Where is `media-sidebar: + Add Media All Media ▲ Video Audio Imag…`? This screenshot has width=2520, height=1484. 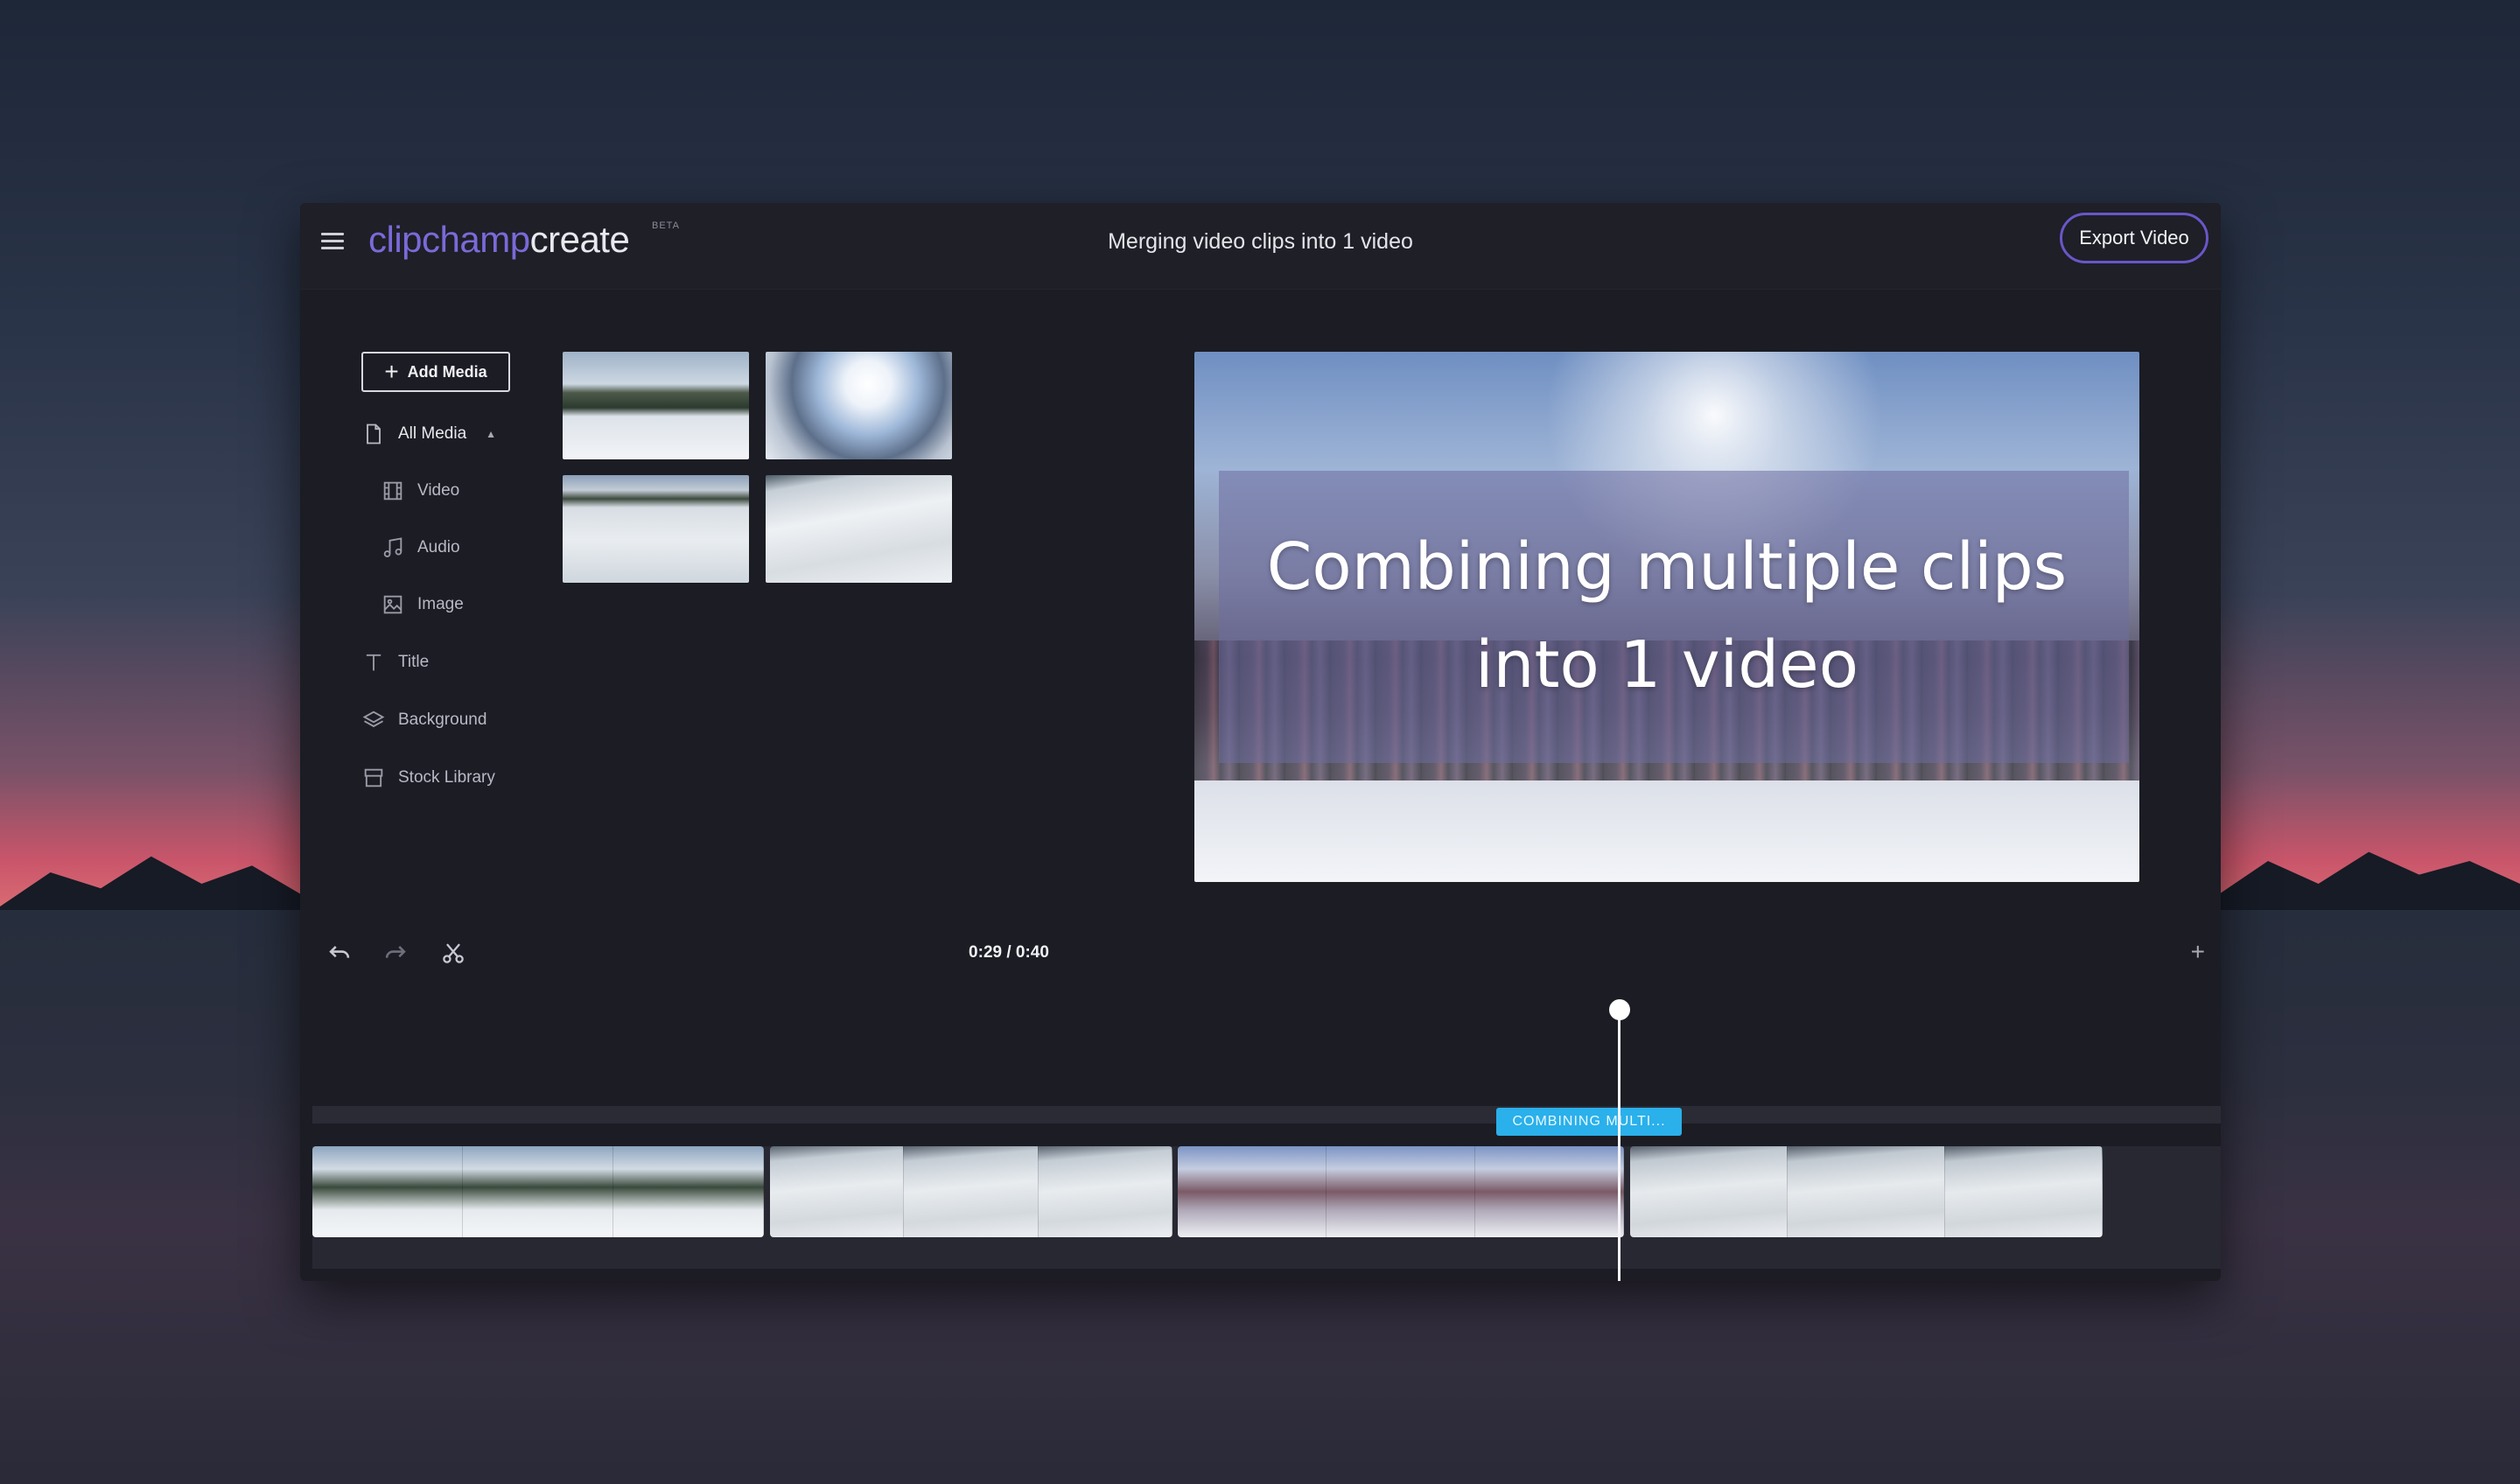
media-sidebar: + Add Media All Media ▲ Video Audio Imag… is located at coordinates (466, 570).